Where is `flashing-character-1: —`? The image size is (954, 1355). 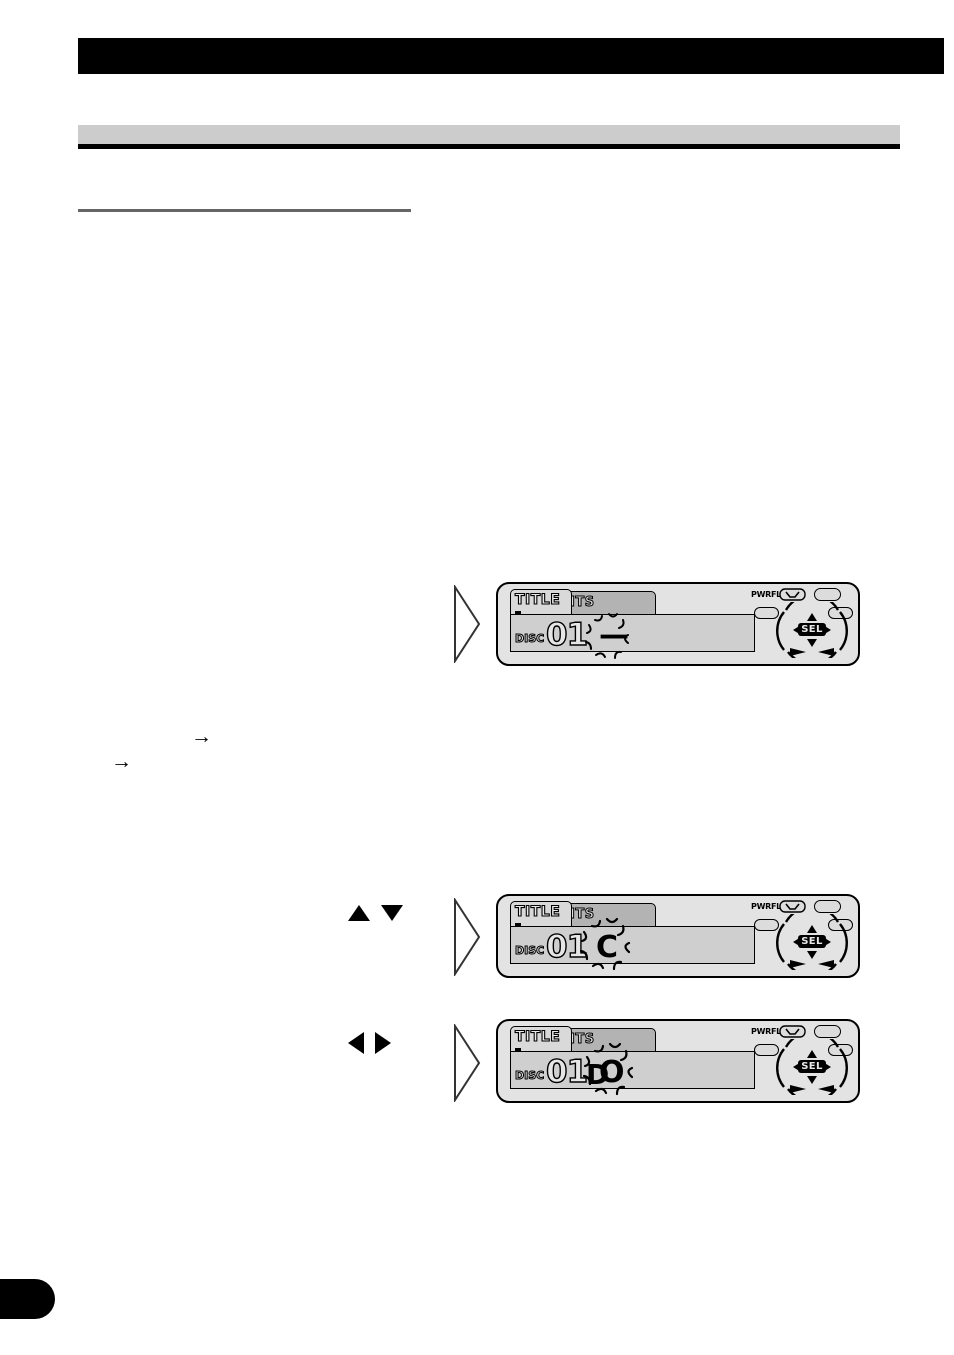 flashing-character-1: — is located at coordinates (614, 635).